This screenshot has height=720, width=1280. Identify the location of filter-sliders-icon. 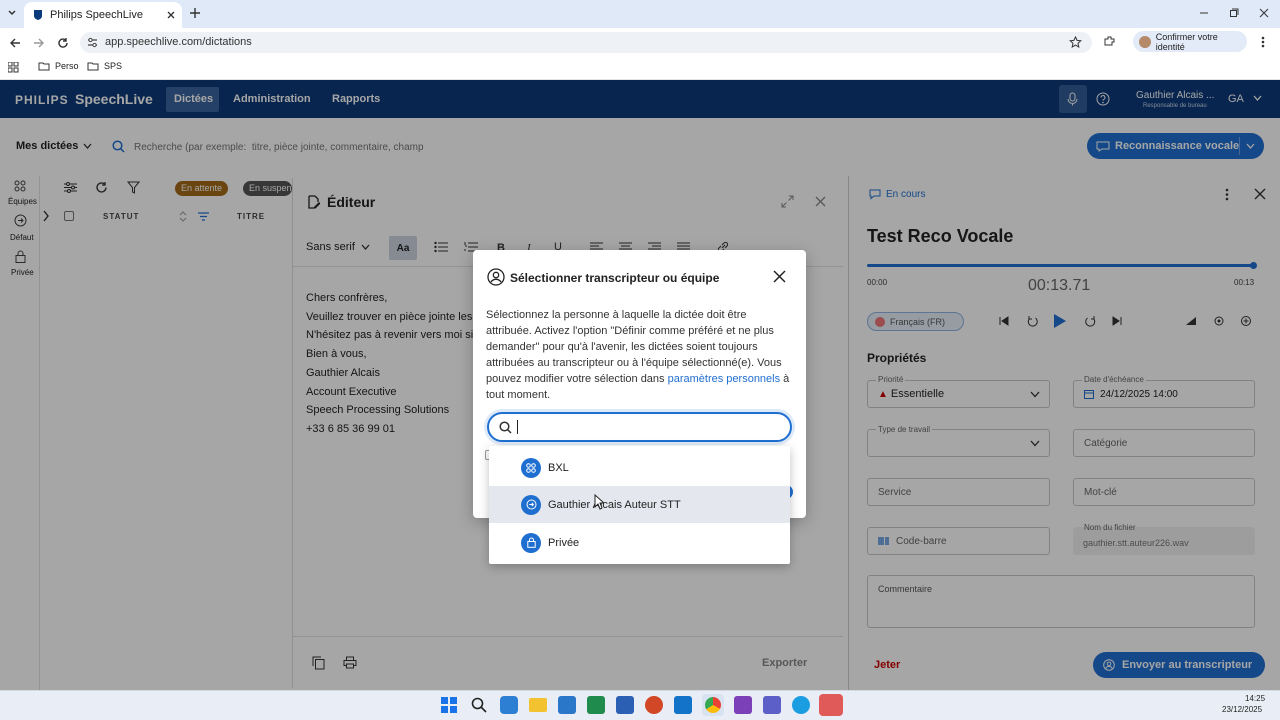
(70, 187).